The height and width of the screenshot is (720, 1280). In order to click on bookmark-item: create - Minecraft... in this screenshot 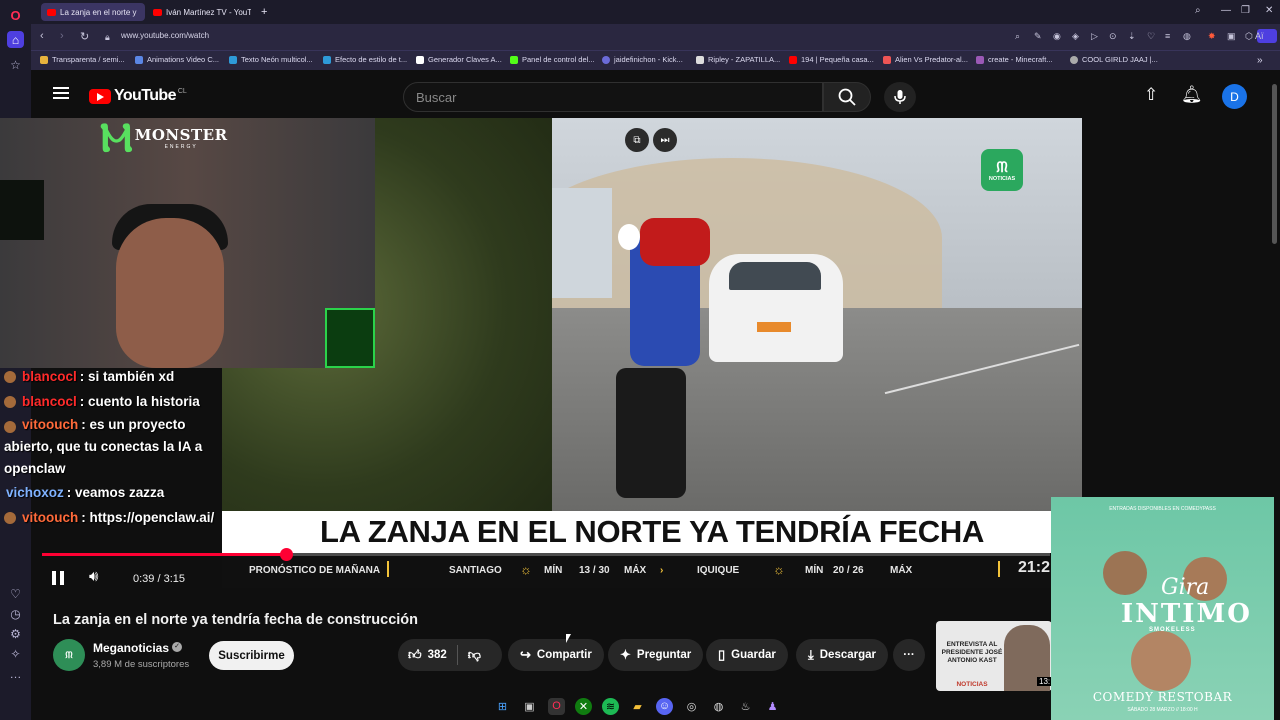, I will do `click(1014, 59)`.